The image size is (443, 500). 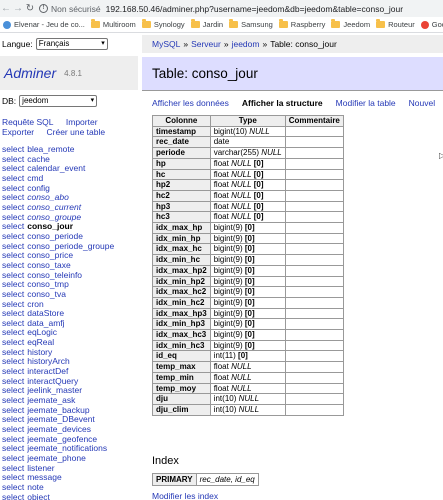 I want to click on table-name-link: jeemate_ask, so click(x=51, y=400).